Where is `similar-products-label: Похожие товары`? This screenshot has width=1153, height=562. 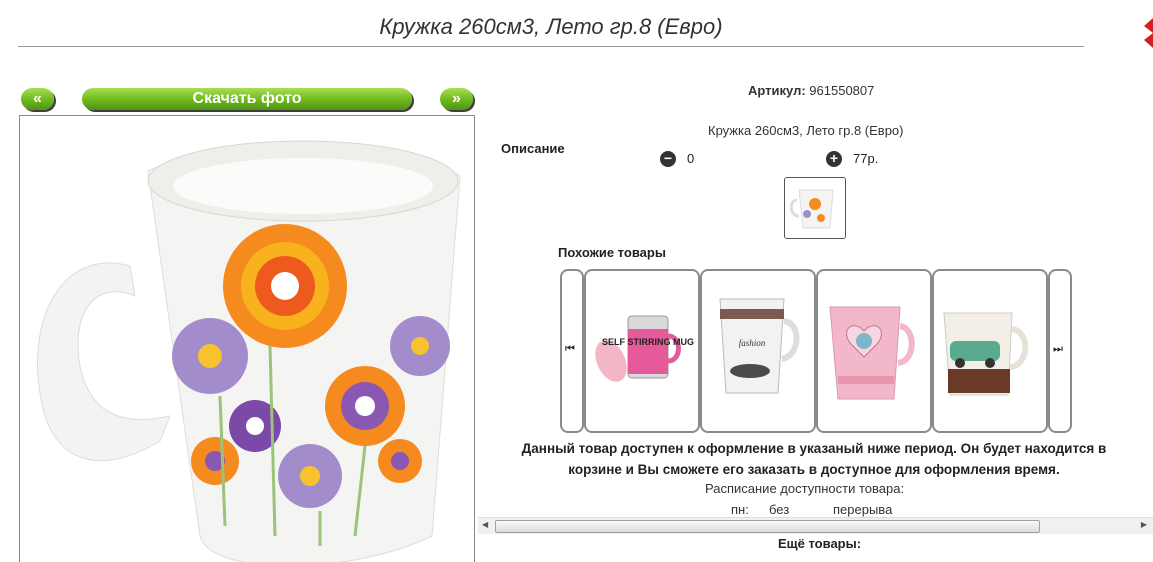 similar-products-label: Похожие товары is located at coordinates (612, 252).